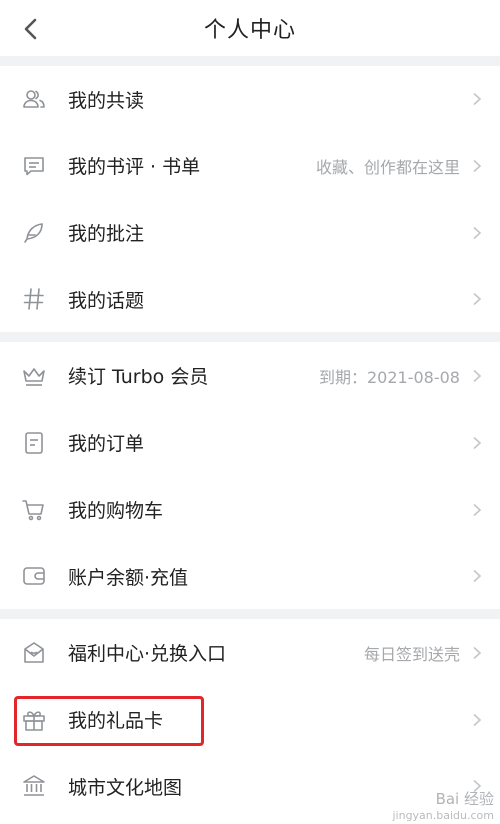 The height and width of the screenshot is (824, 500). What do you see at coordinates (34, 653) in the screenshot?
I see `gift-box-icon` at bounding box center [34, 653].